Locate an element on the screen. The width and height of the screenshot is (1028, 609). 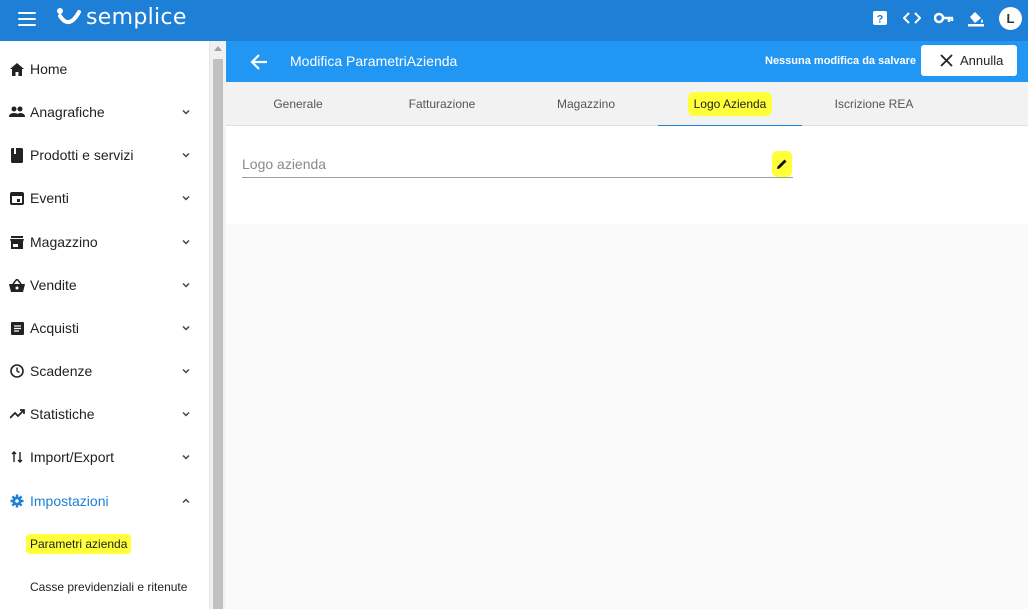
basket-icon is located at coordinates (17, 285).